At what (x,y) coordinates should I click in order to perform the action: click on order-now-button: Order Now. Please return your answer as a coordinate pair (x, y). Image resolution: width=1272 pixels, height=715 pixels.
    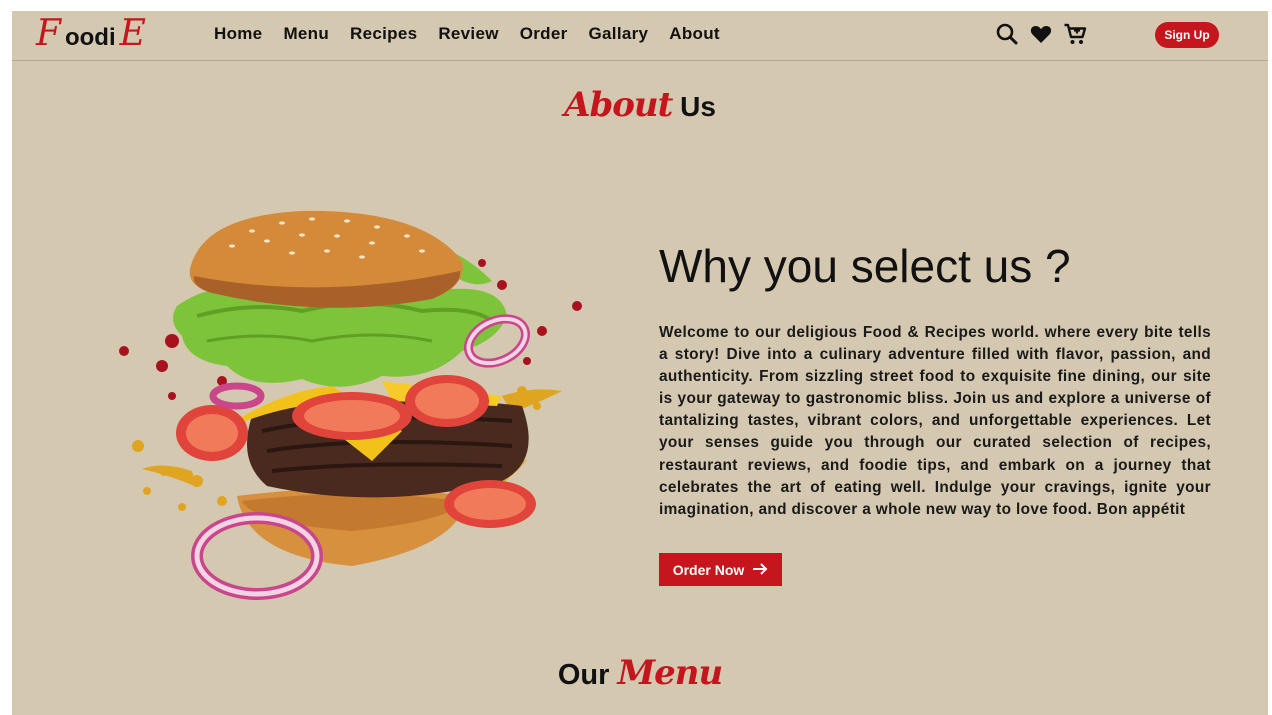
    Looking at the image, I should click on (720, 569).